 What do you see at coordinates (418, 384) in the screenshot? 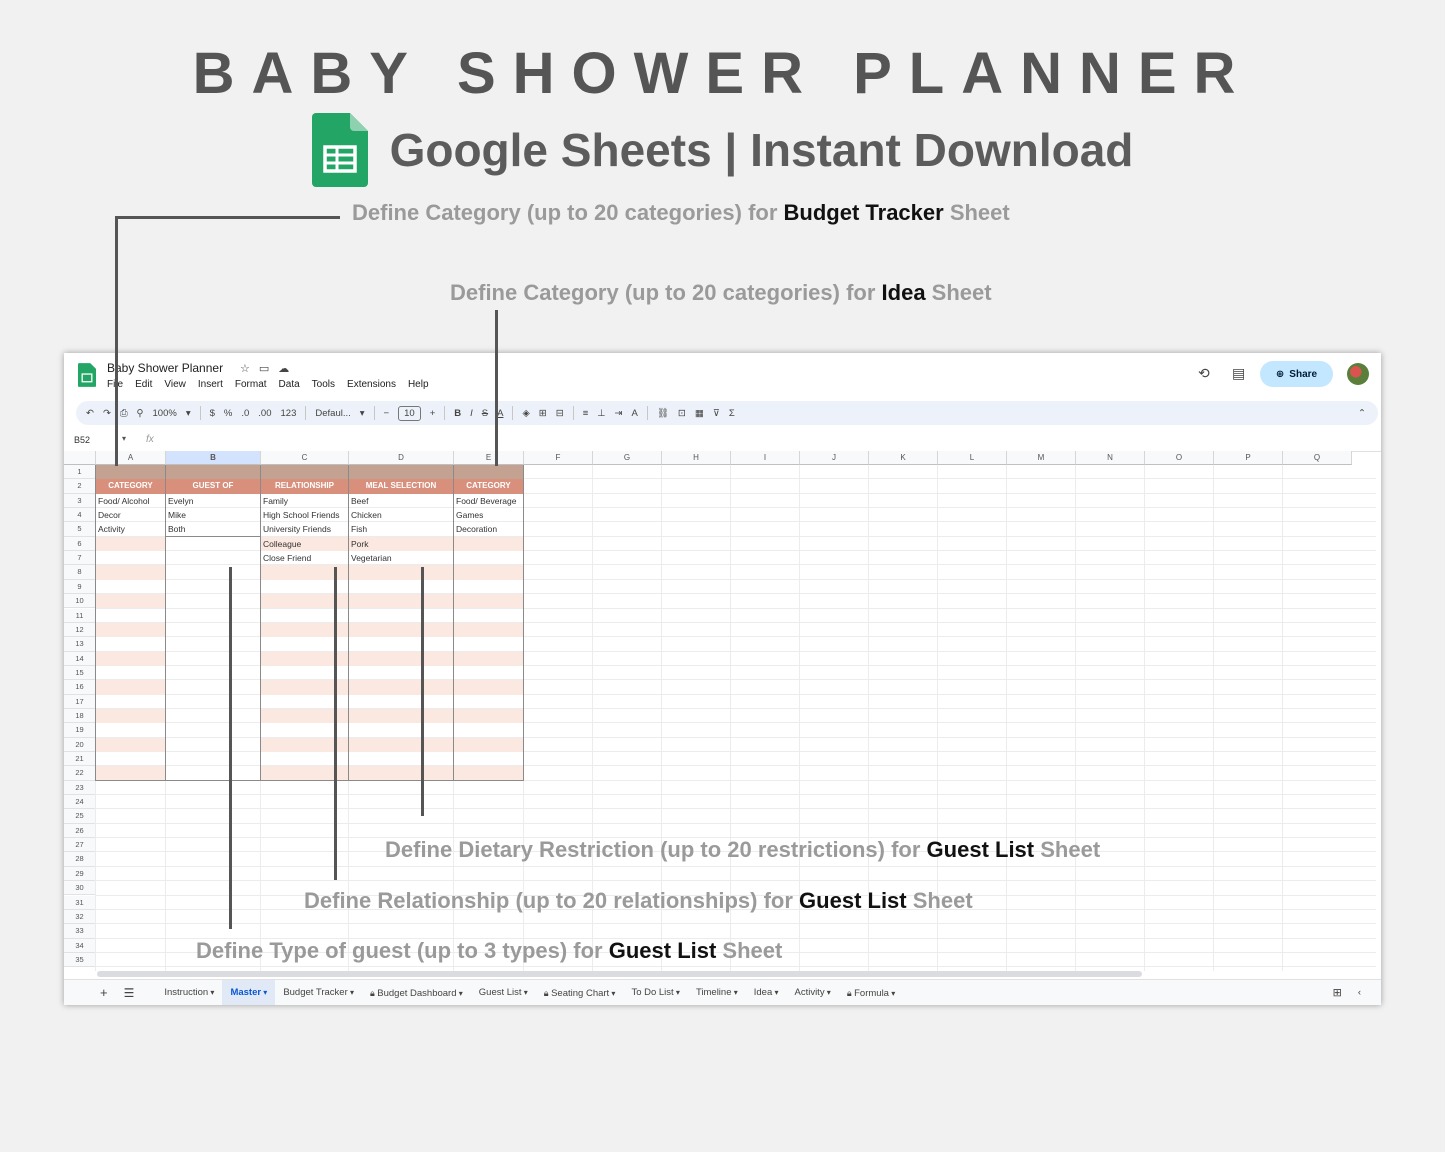
I see `menu-help: Help` at bounding box center [418, 384].